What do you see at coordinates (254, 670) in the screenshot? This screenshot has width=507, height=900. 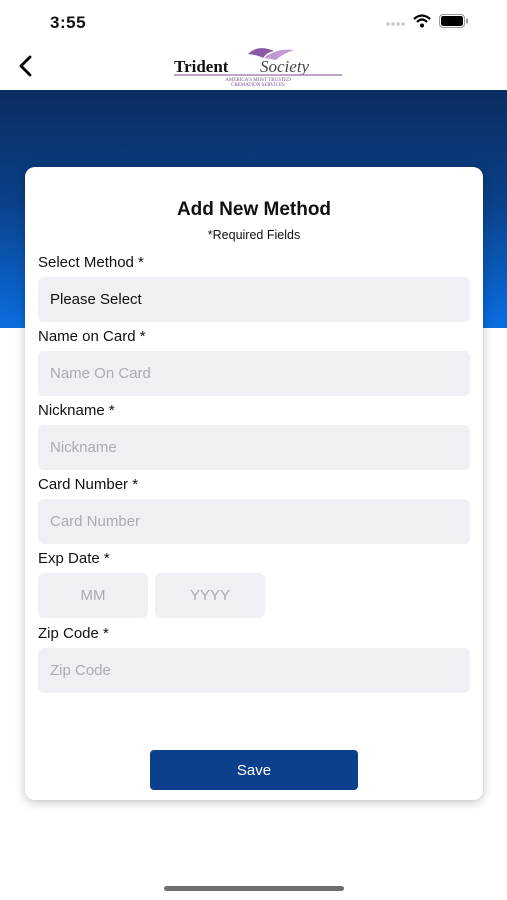 I see `zip-code-input: Zip Code` at bounding box center [254, 670].